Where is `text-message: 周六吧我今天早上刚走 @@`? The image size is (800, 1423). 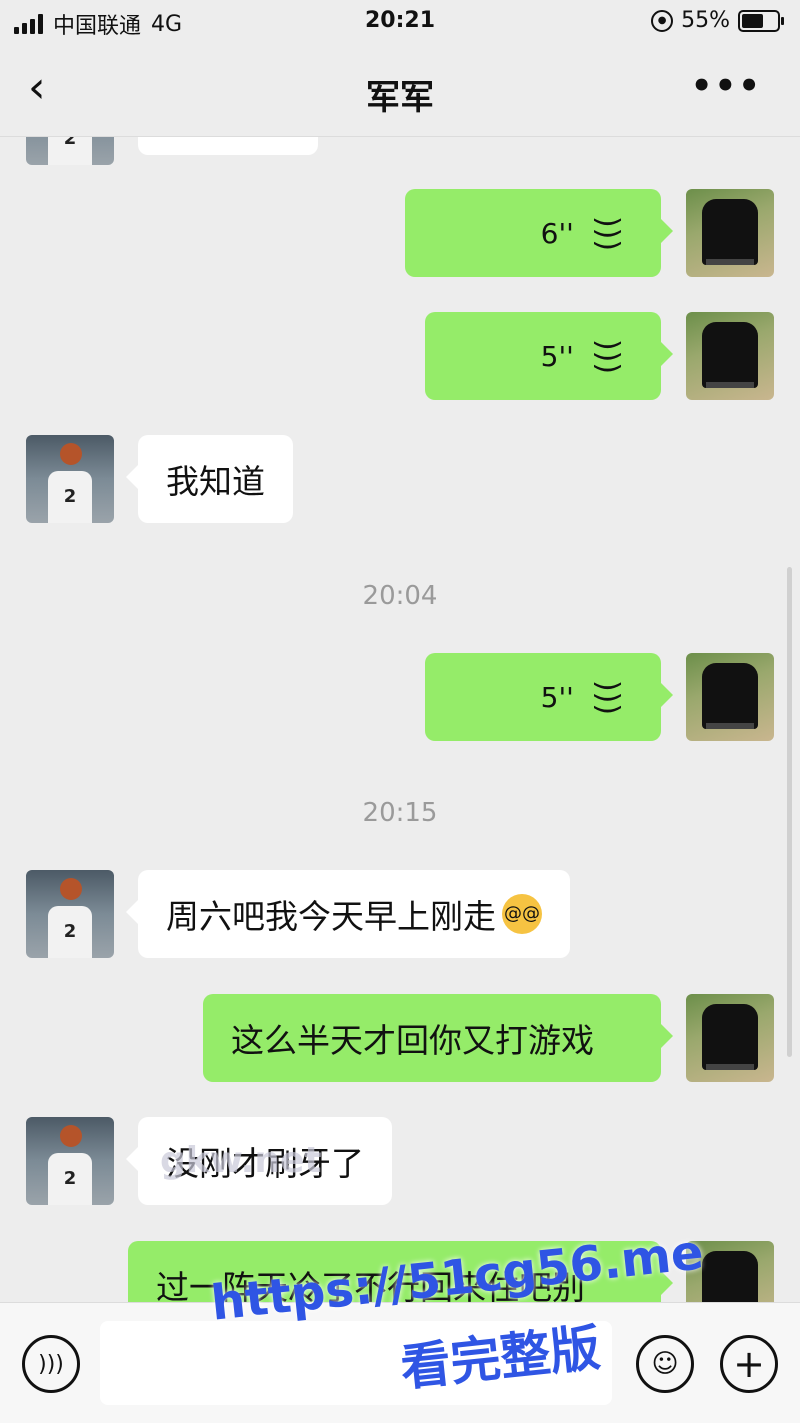 text-message: 周六吧我今天早上刚走 @@ is located at coordinates (348, 914).